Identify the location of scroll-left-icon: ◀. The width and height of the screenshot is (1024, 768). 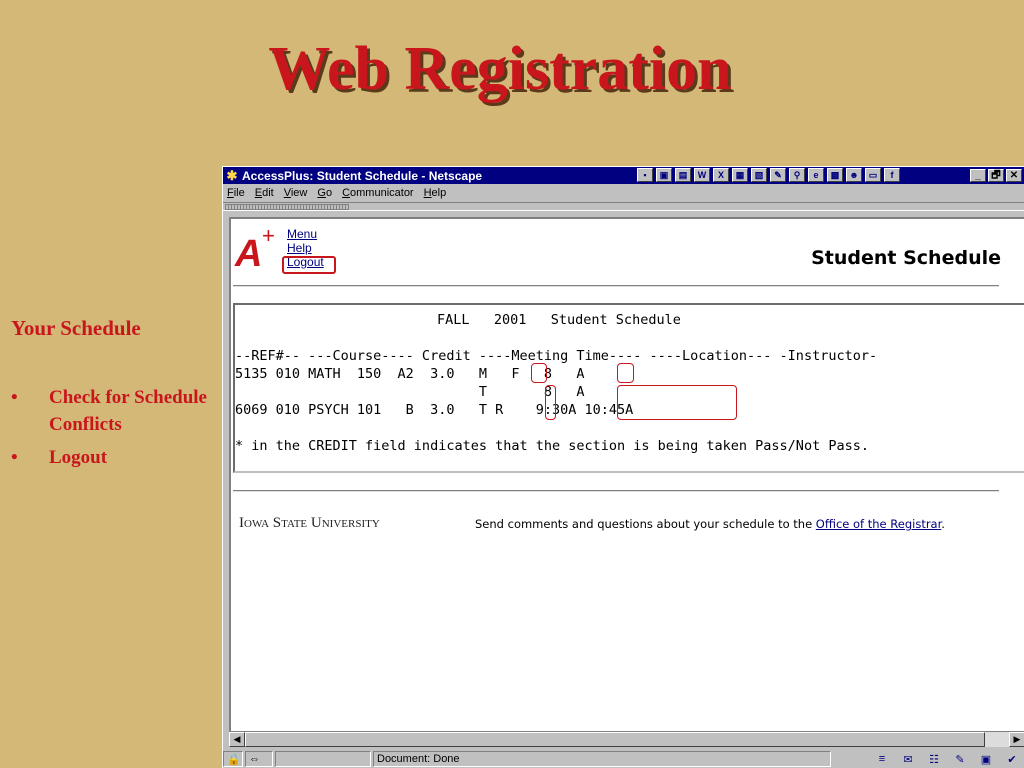
(237, 739).